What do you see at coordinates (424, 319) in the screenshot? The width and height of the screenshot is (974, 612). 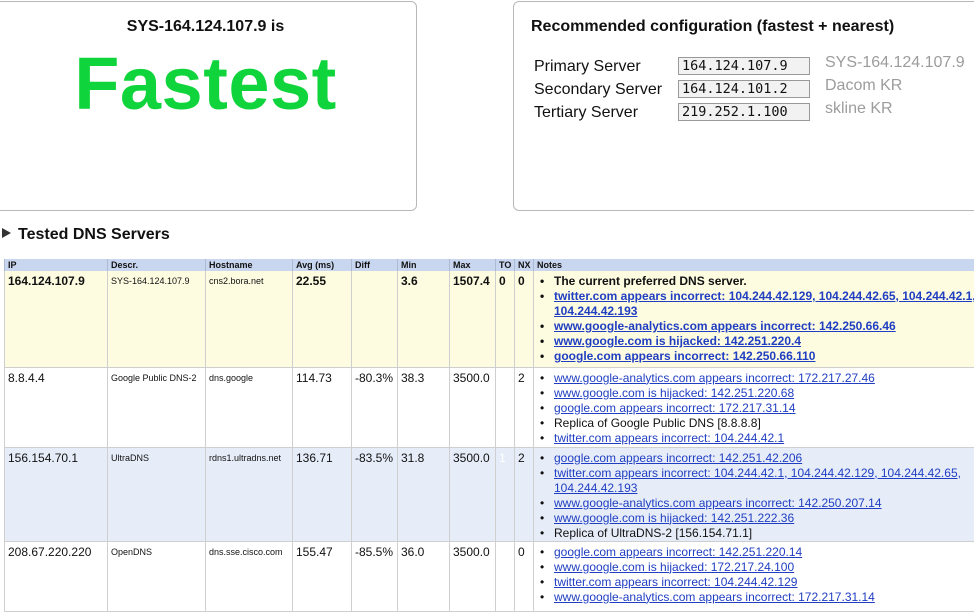 I see `cell-min: 3.6` at bounding box center [424, 319].